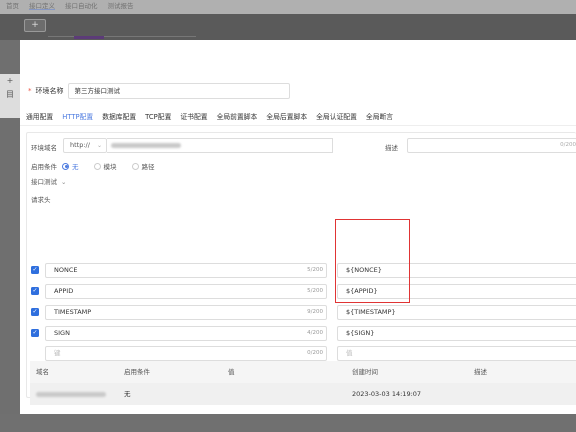  I want to click on header-row: ✓ SIGN 4/200 ${SIGN}, so click(303, 333).